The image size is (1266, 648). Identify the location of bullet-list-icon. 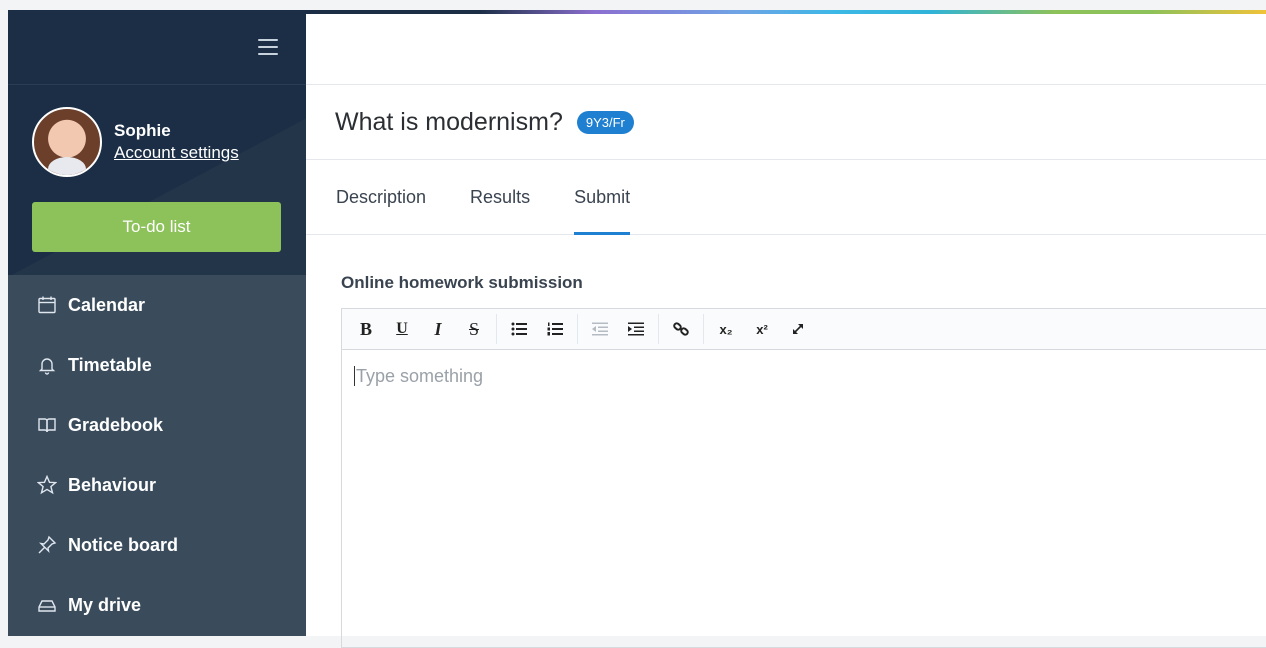
(519, 329).